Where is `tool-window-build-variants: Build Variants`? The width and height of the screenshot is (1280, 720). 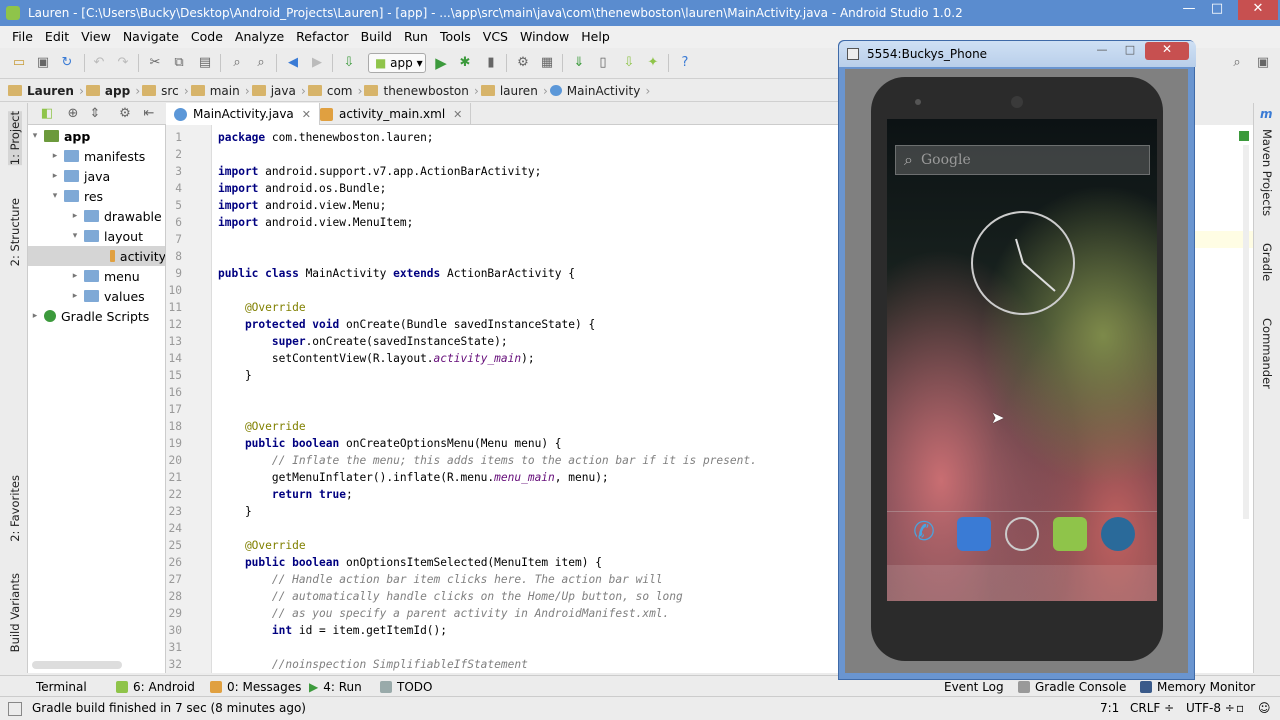
tool-window-build-variants: Build Variants is located at coordinates (15, 612).